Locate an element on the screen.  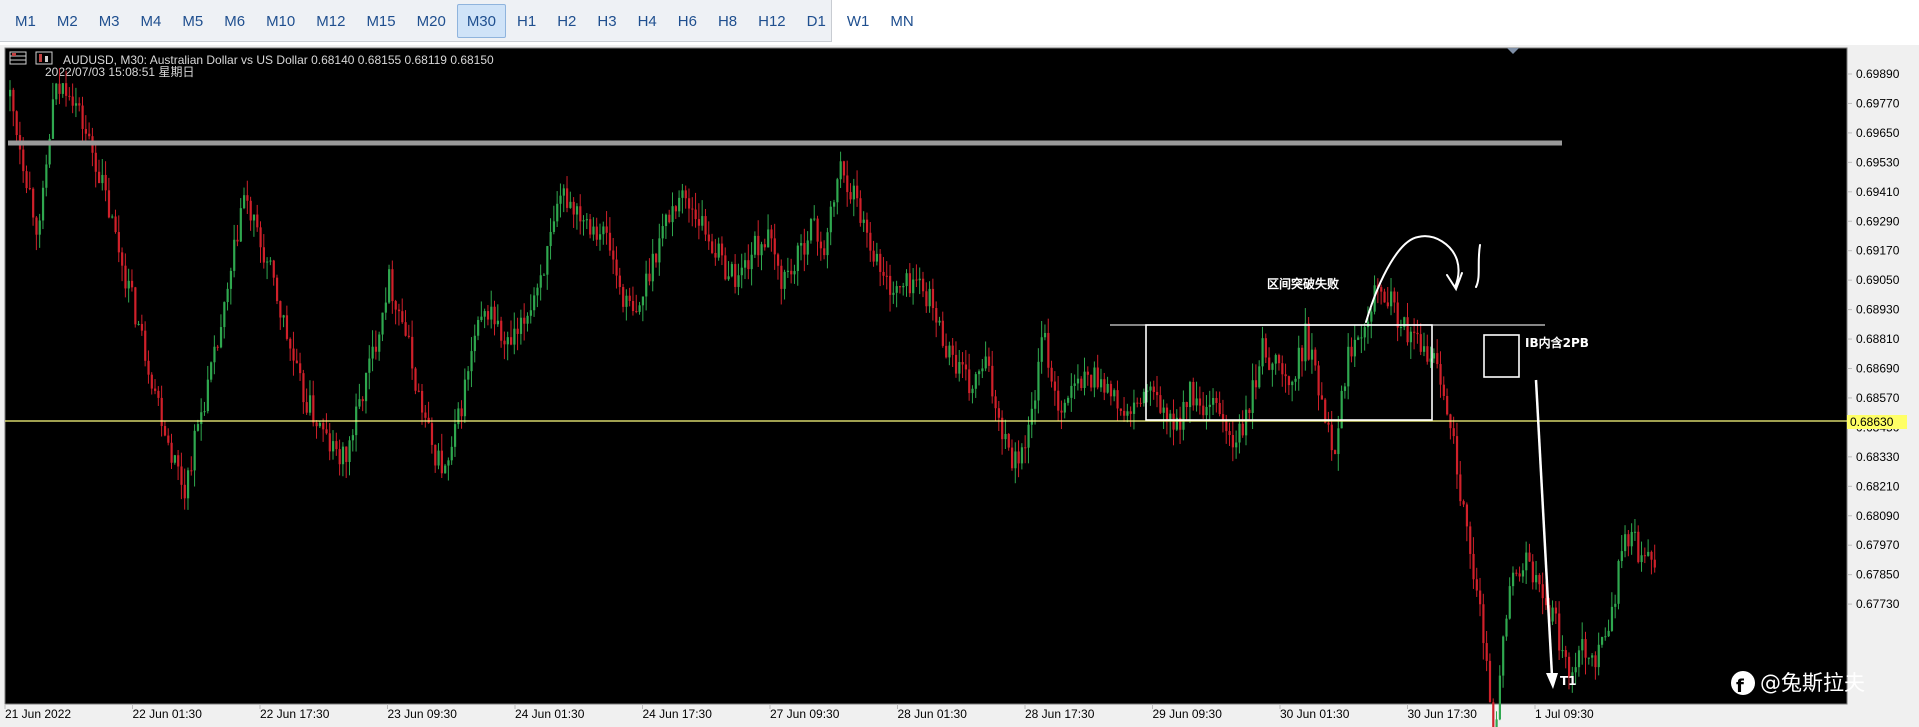
timeframe-m5-button: M5 is located at coordinates (192, 21).